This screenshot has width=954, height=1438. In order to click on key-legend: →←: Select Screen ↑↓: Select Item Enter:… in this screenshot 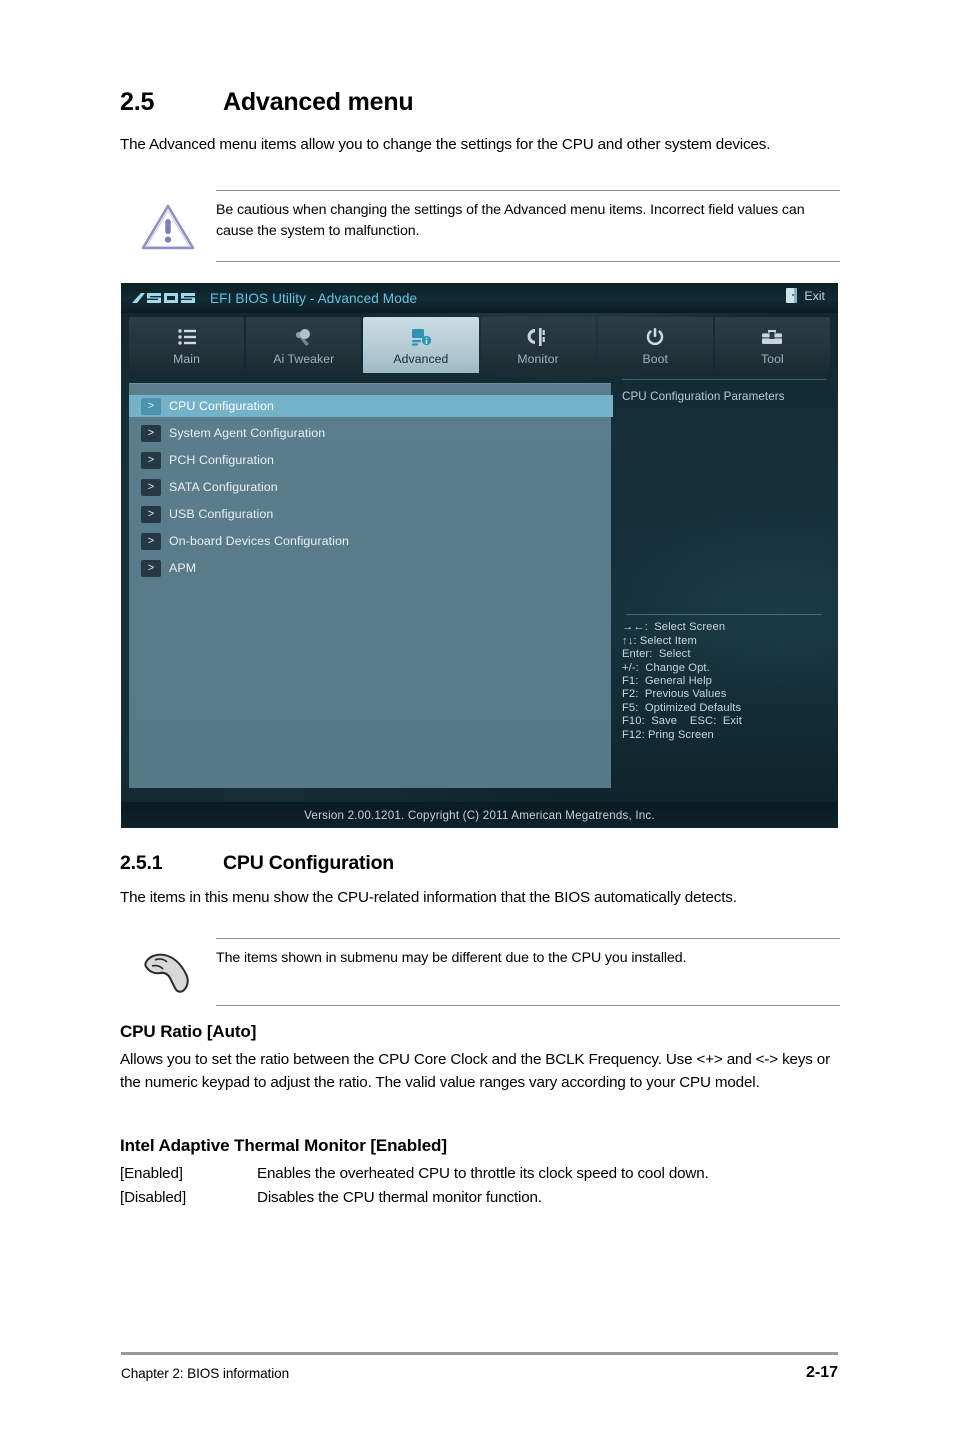, I will do `click(724, 675)`.